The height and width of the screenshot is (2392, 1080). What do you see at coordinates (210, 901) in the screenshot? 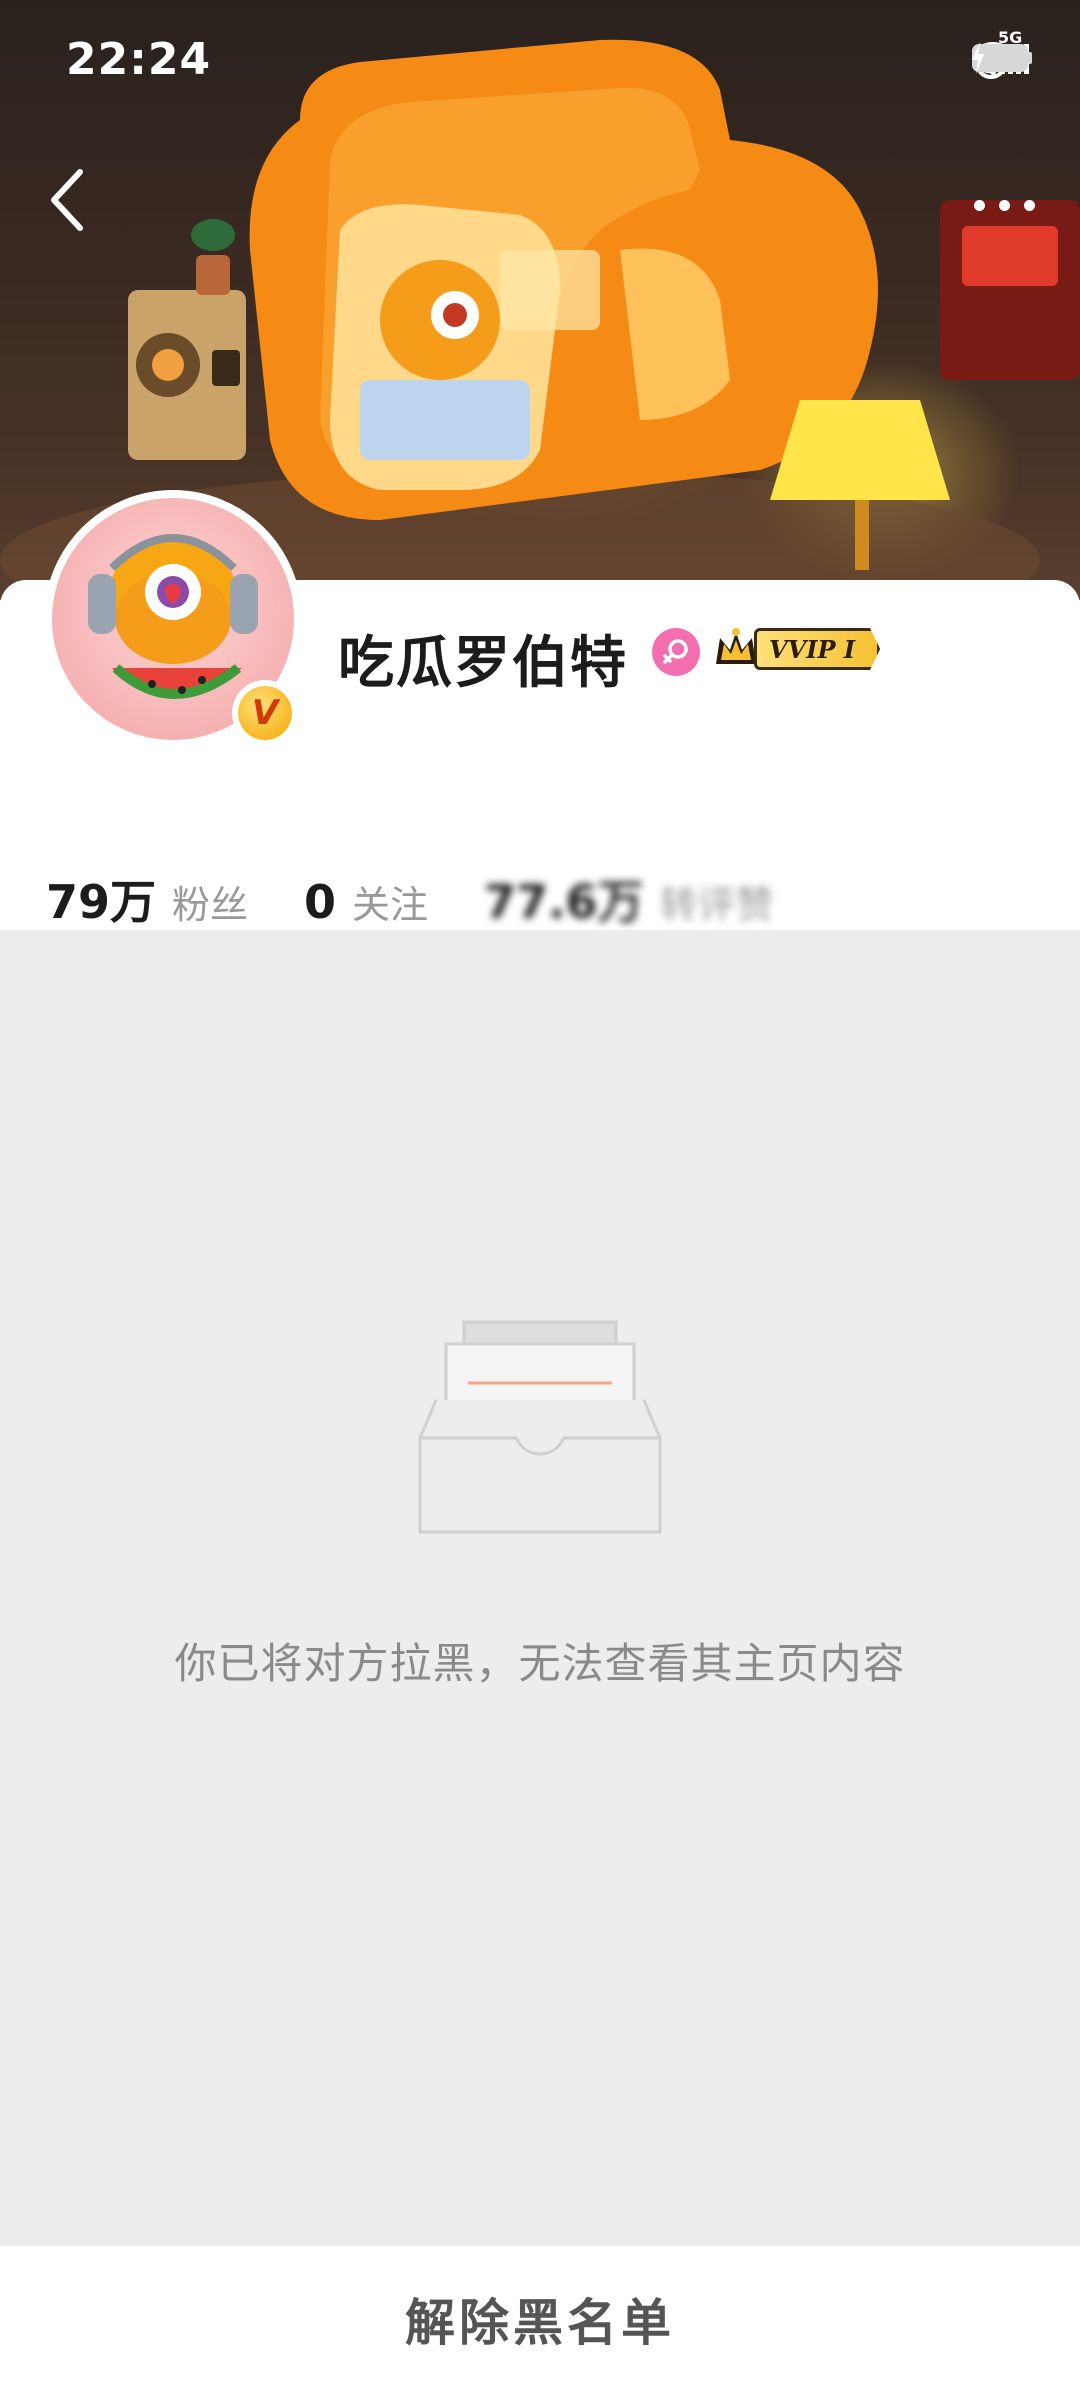
I see `followers-label: 粉丝` at bounding box center [210, 901].